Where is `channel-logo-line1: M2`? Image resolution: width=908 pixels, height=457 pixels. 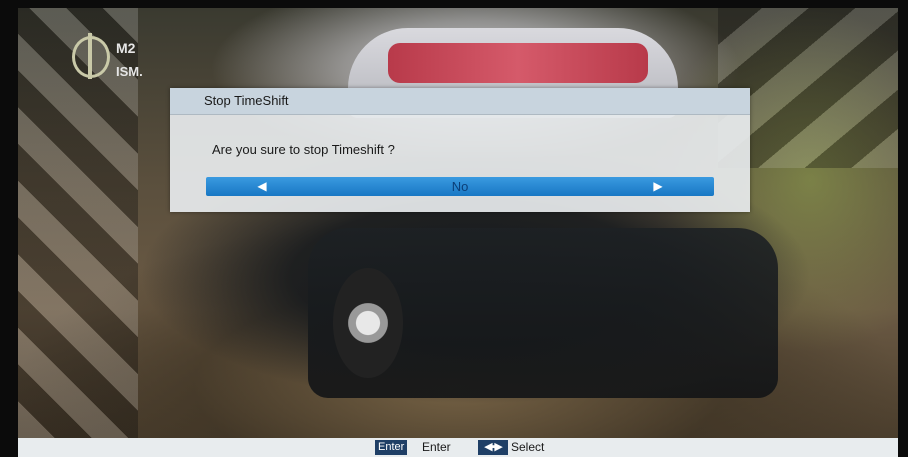
channel-logo-line1: M2 is located at coordinates (126, 48).